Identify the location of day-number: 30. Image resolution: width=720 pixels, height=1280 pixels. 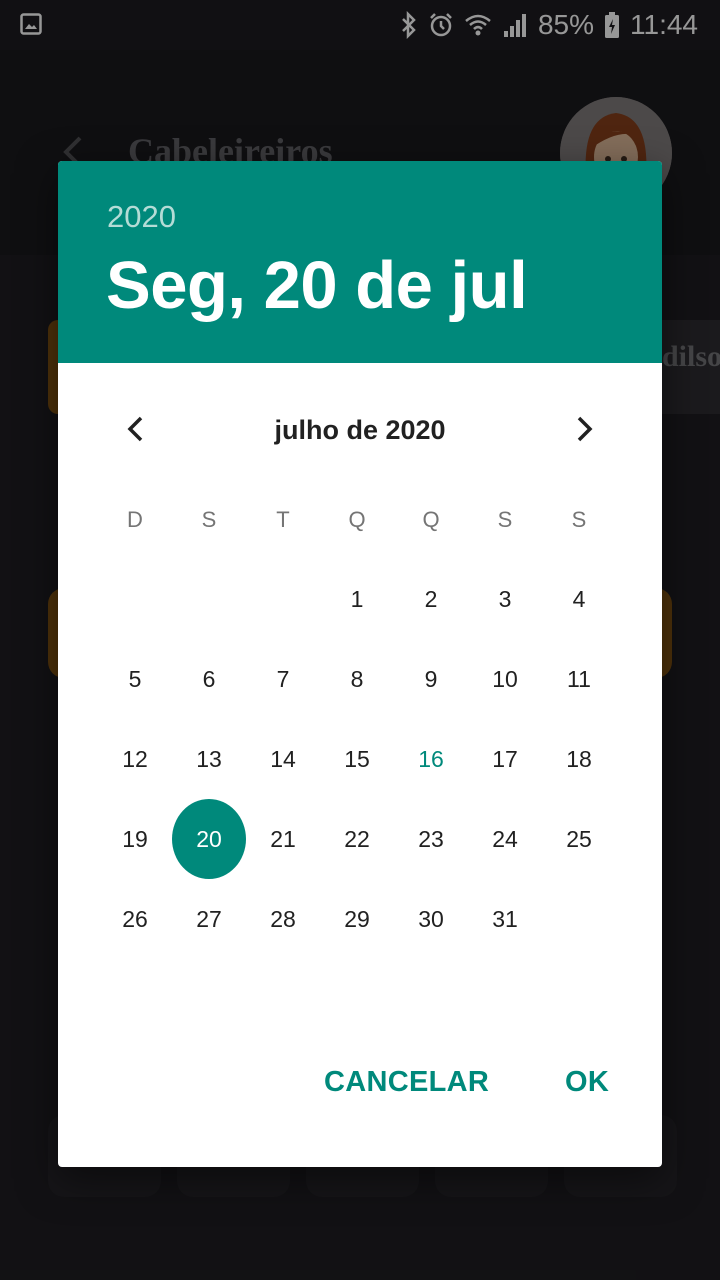
(431, 918).